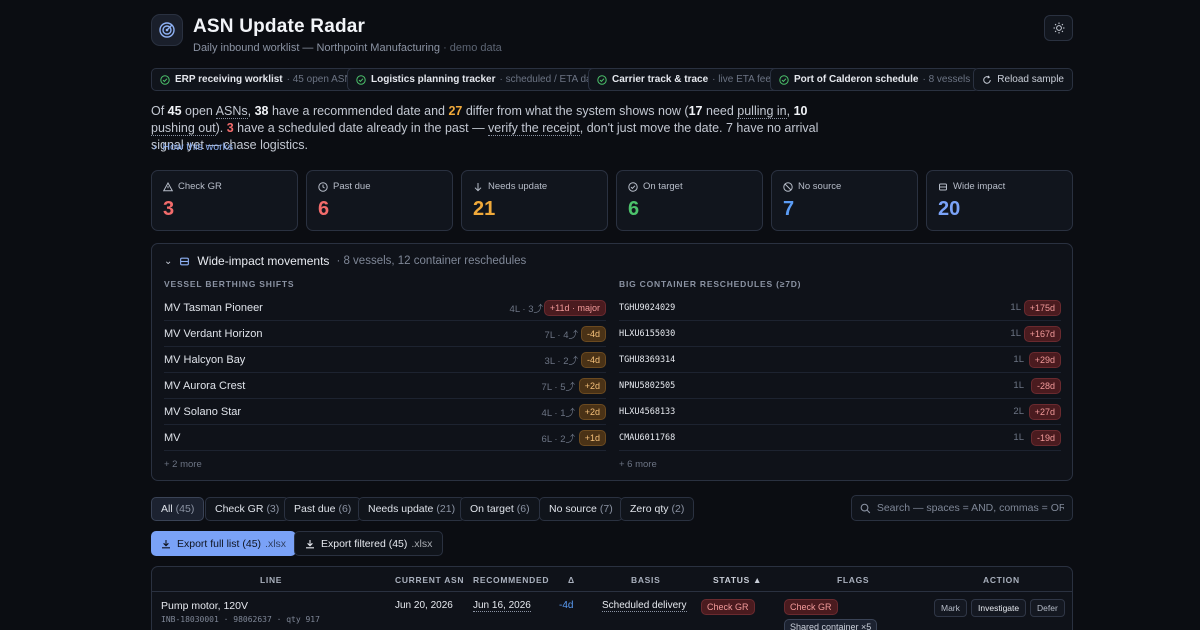  Describe the element at coordinates (502, 606) in the screenshot. I see `recommended-date: Jun 16, 2026` at that location.